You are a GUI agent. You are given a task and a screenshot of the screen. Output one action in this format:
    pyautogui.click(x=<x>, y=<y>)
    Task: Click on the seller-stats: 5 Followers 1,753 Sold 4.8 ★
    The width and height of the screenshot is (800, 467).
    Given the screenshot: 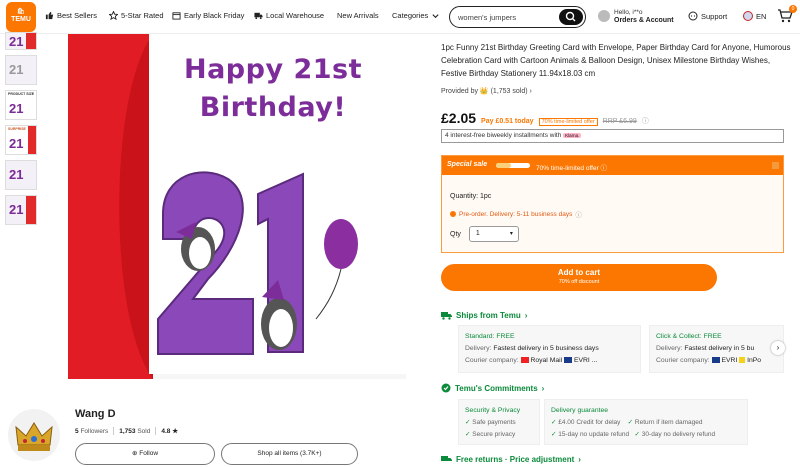 What is the action you would take?
    pyautogui.click(x=127, y=431)
    